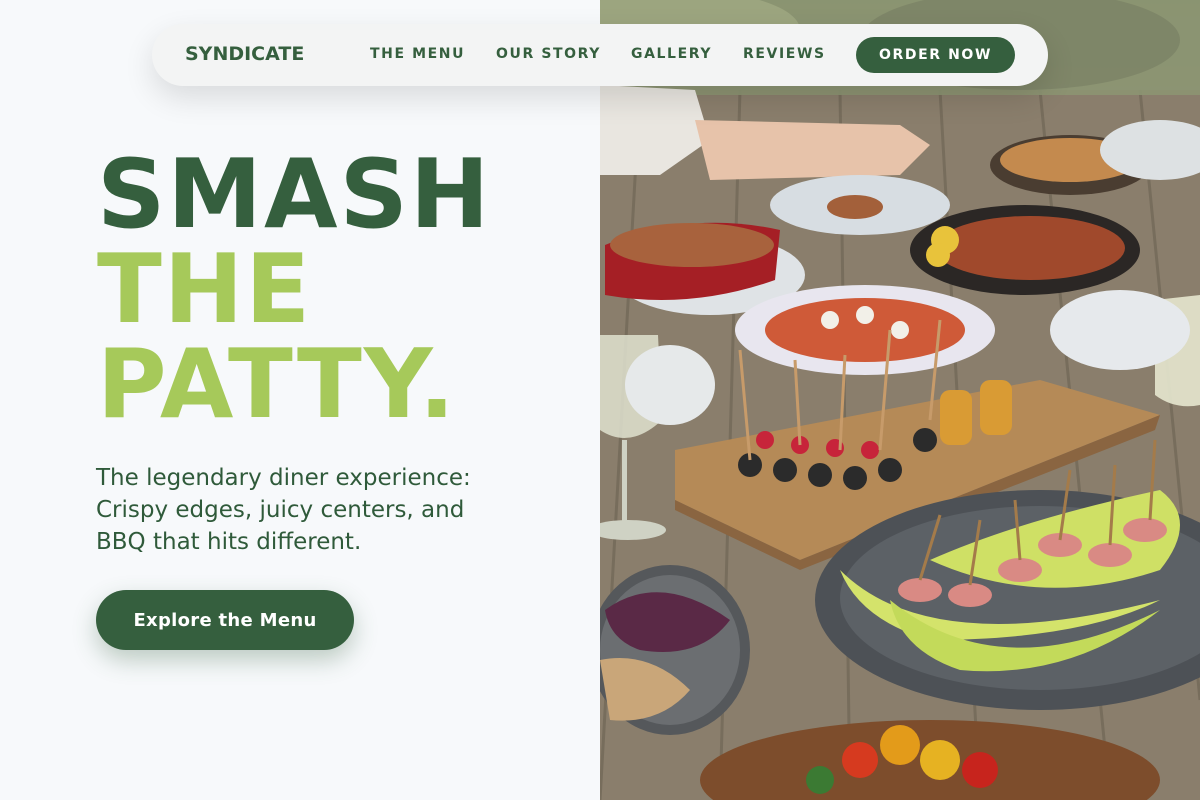  I want to click on nav-link-reviews: REVIEWS, so click(784, 54).